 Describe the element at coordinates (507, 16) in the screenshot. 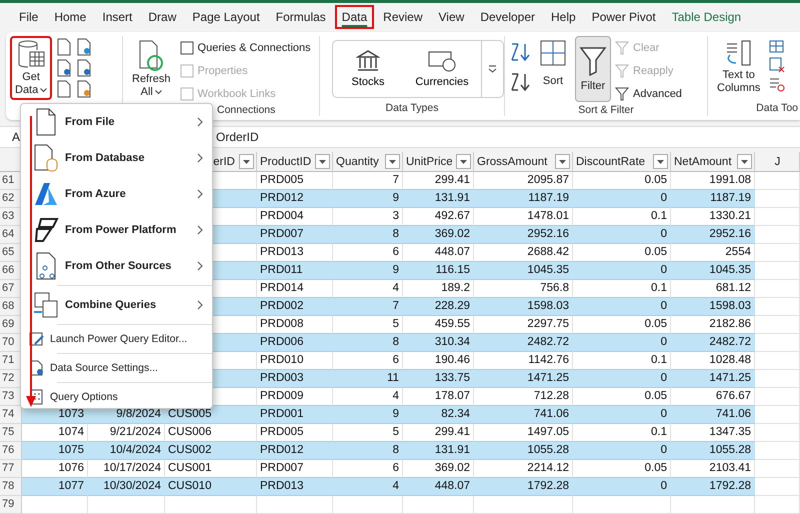

I see `ribbon-tab: Developer` at that location.